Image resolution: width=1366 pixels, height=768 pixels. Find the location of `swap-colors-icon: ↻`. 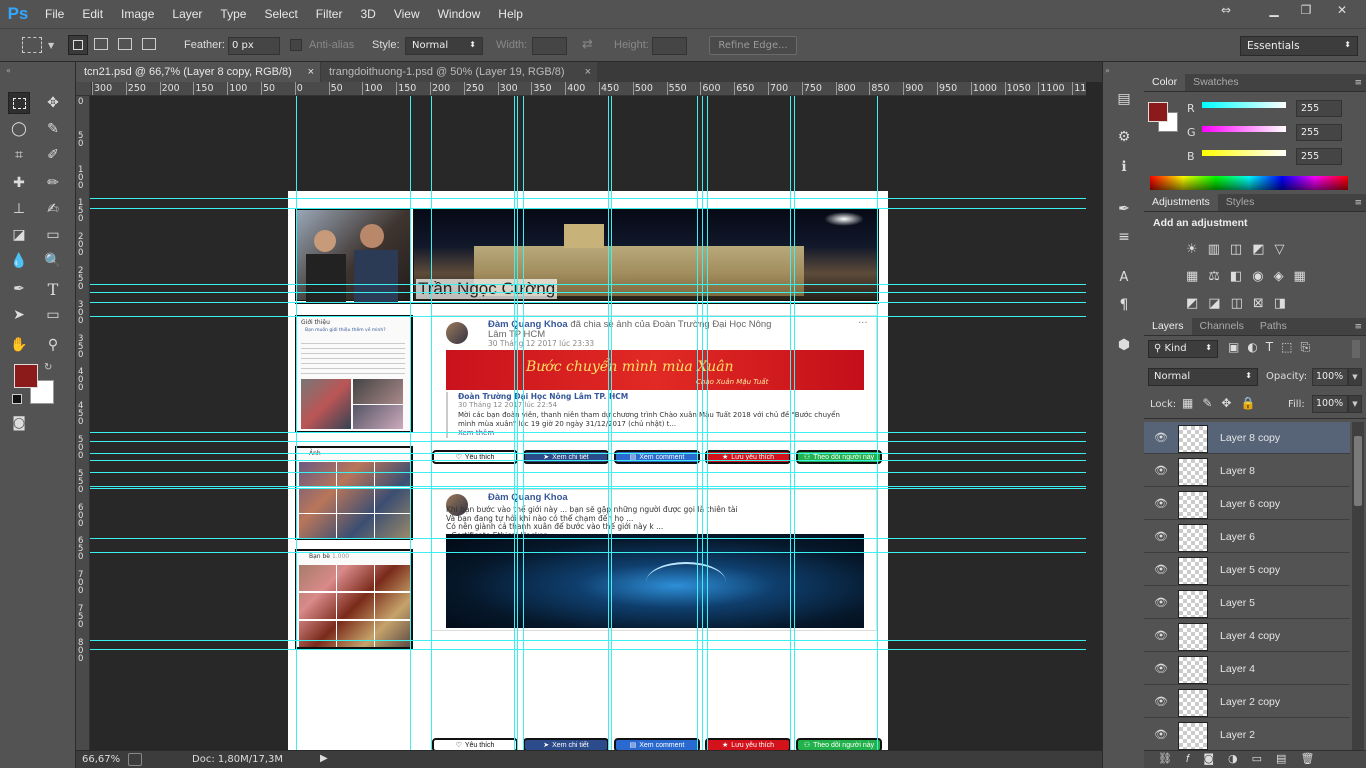

swap-colors-icon: ↻ is located at coordinates (48, 367).